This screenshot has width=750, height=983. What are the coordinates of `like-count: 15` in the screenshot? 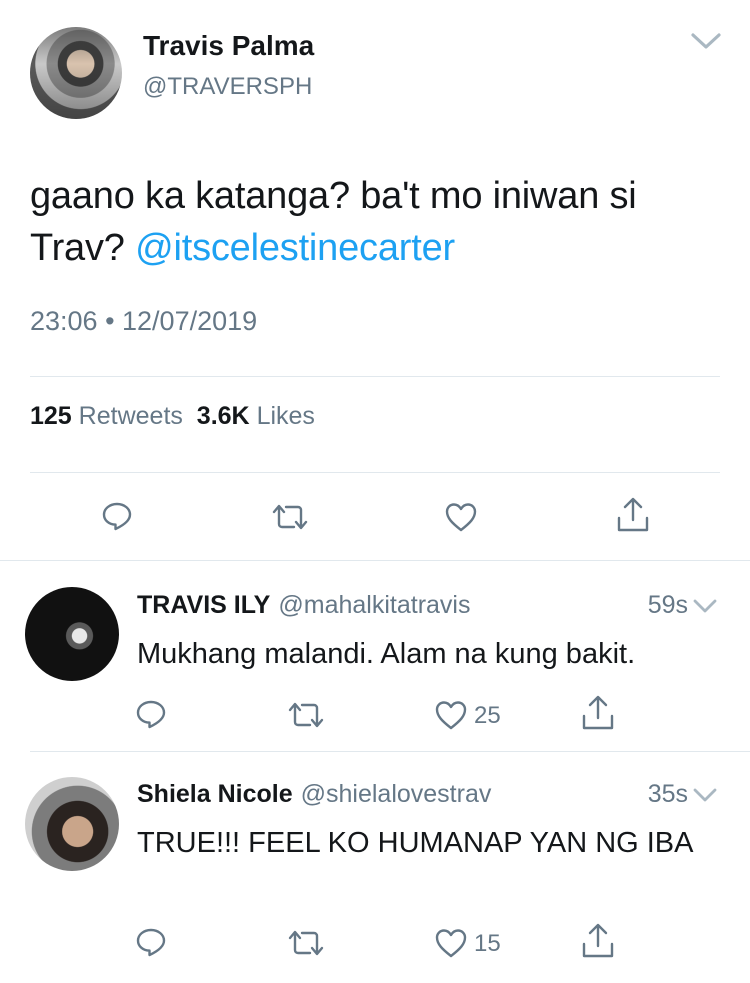 It's located at (487, 943).